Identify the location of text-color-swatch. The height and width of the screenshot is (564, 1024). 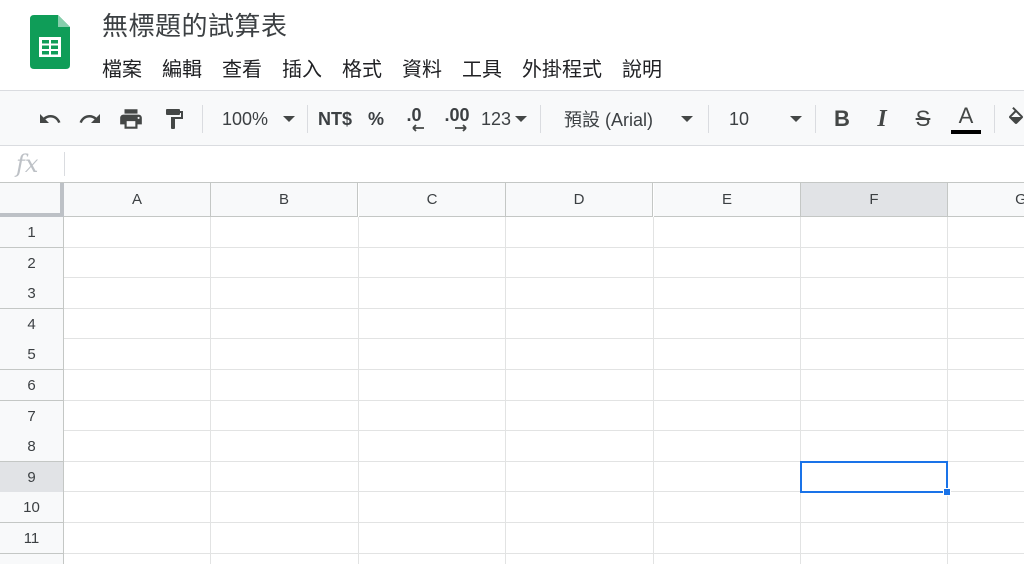
(966, 131).